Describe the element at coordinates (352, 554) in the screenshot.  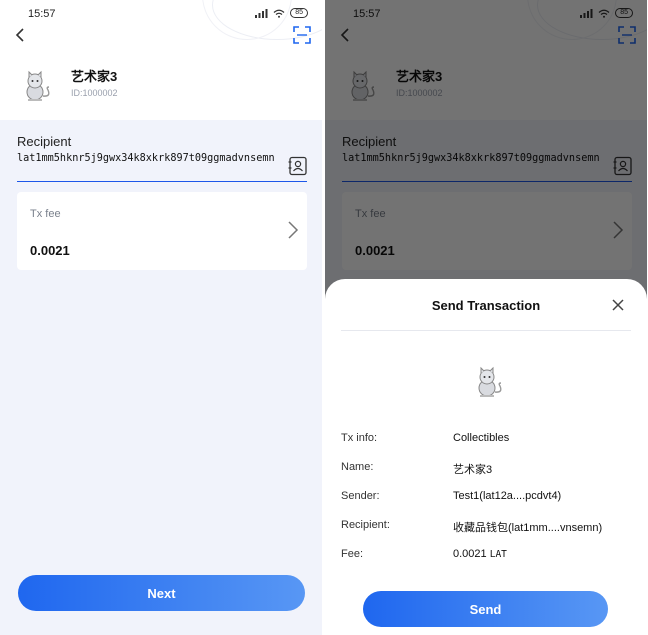
I see `info-label: Fee:` at that location.